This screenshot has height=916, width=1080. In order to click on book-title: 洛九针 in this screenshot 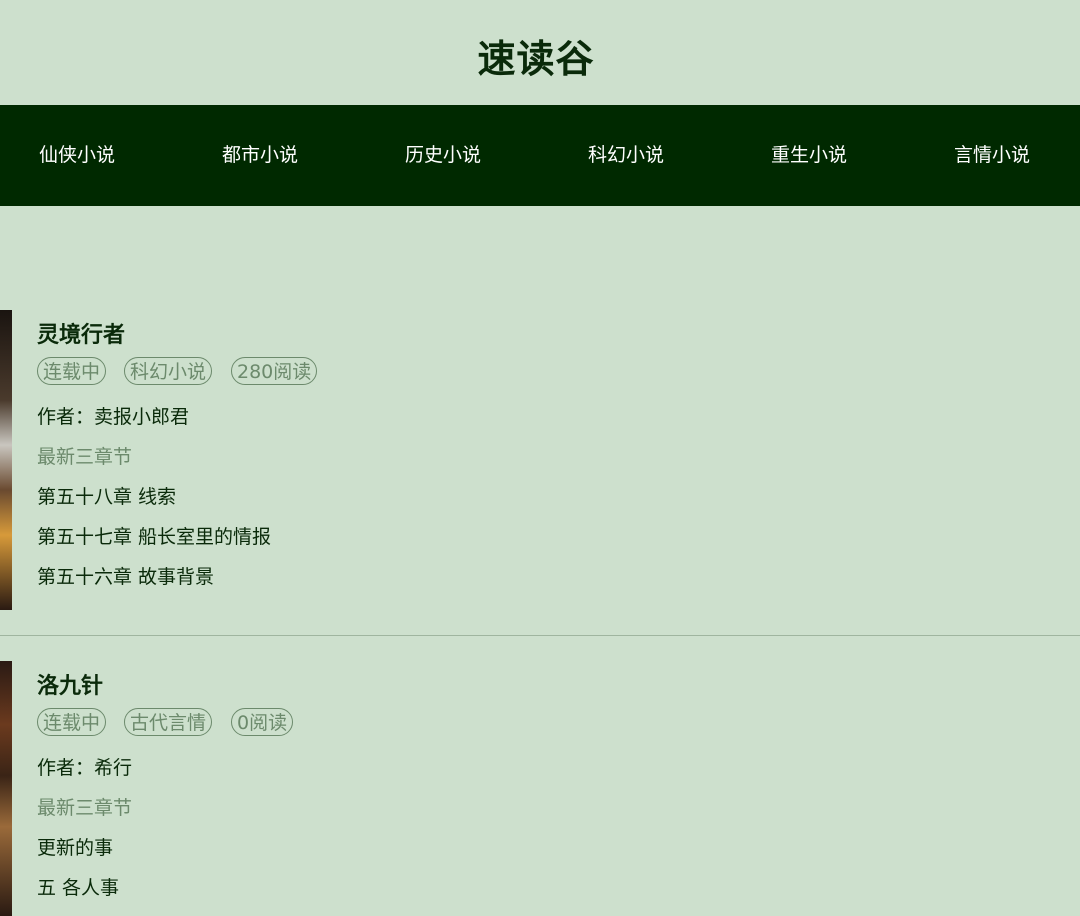, I will do `click(70, 684)`.